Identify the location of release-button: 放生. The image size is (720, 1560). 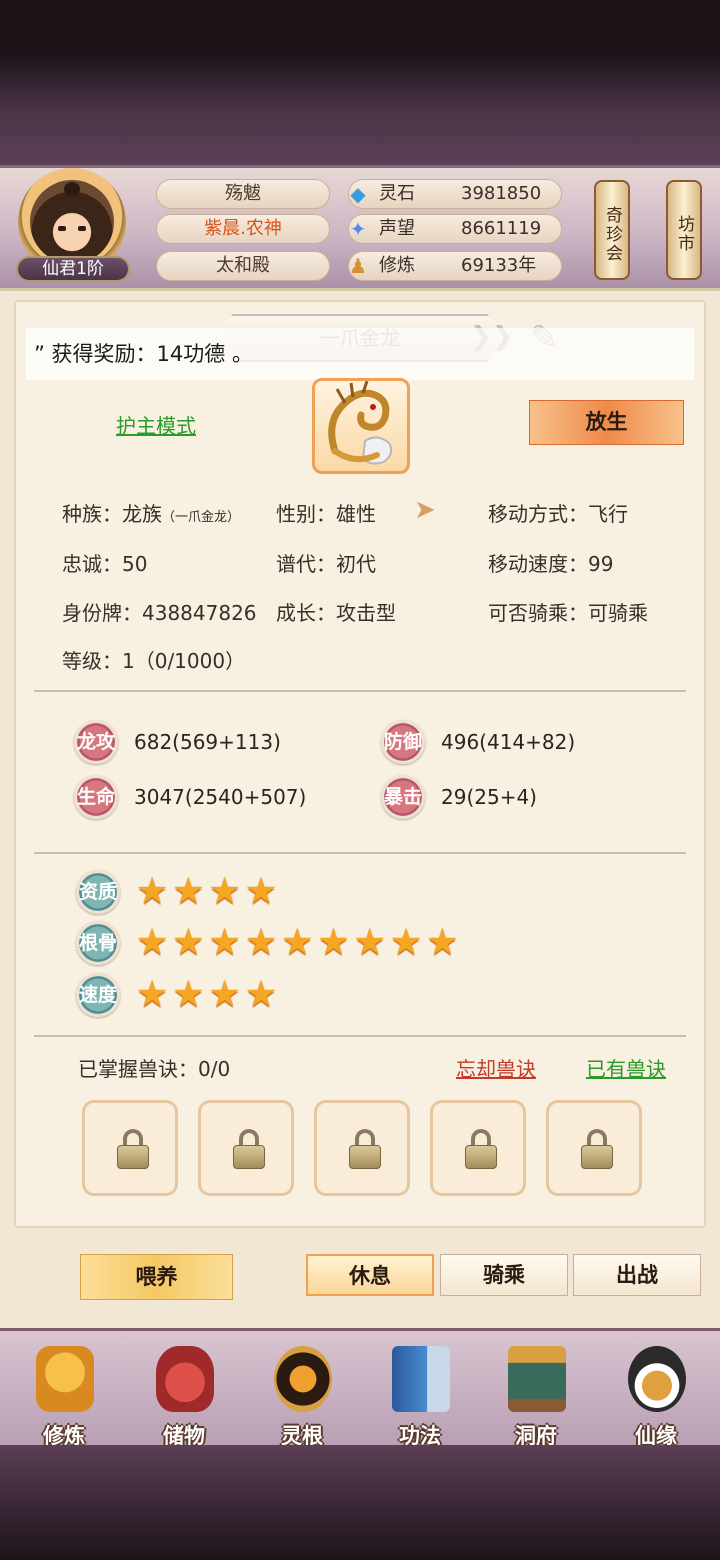
(606, 422).